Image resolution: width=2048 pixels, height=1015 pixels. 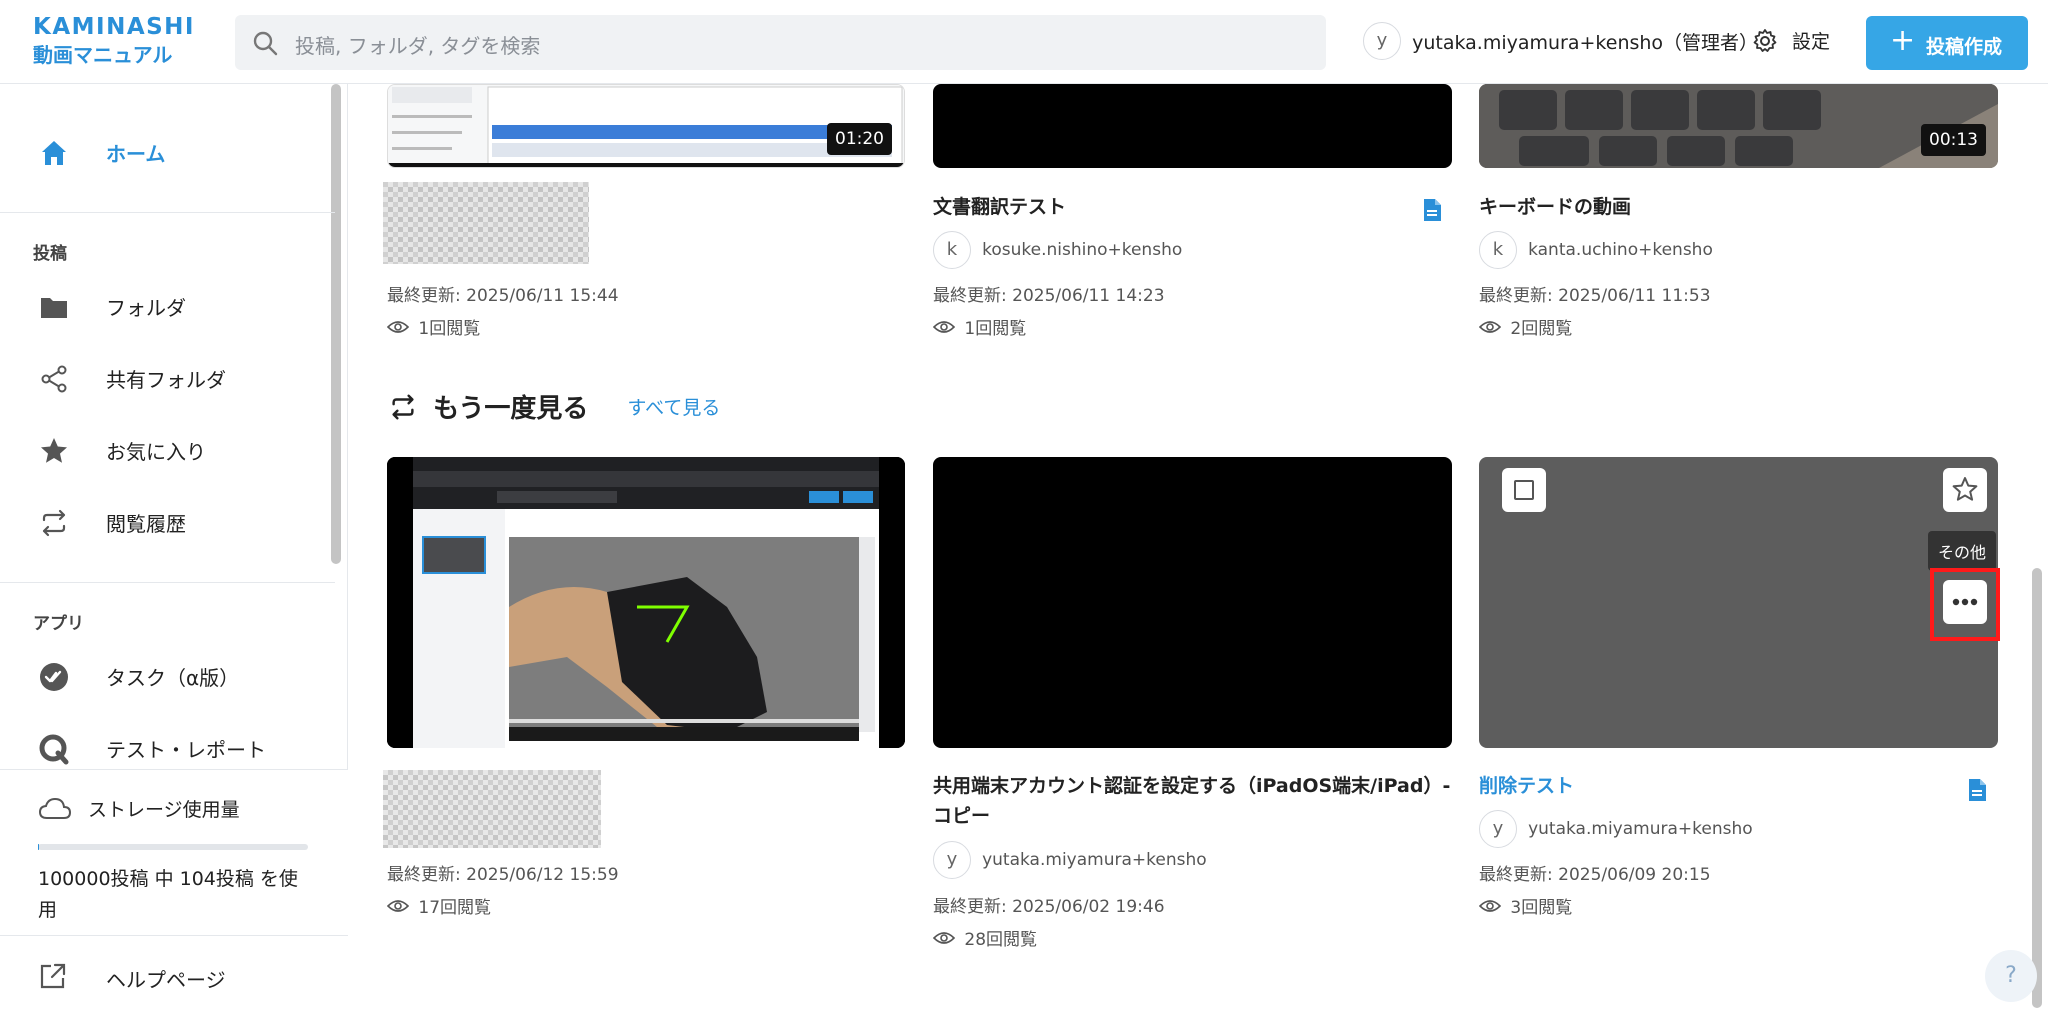 What do you see at coordinates (438, 905) in the screenshot?
I see `view-count: 17回閲覧` at bounding box center [438, 905].